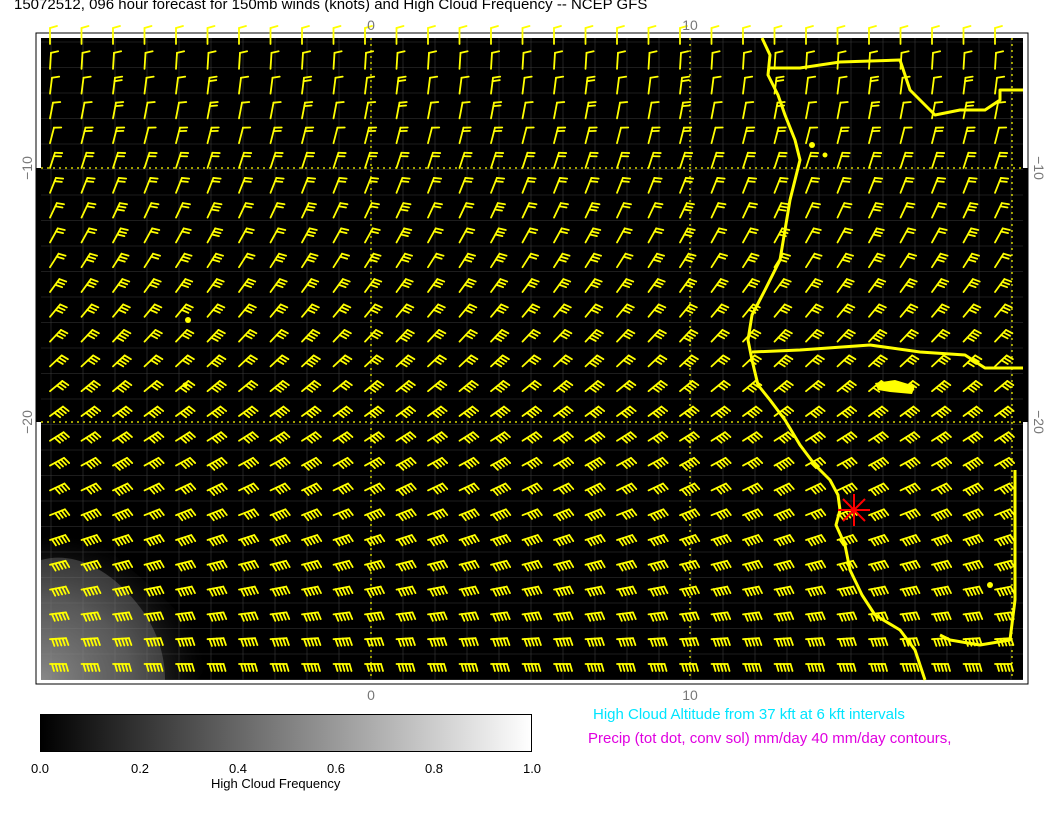 This screenshot has height=816, width=1056. What do you see at coordinates (276, 783) in the screenshot?
I see `colorbar-label: High Cloud Frequency` at bounding box center [276, 783].